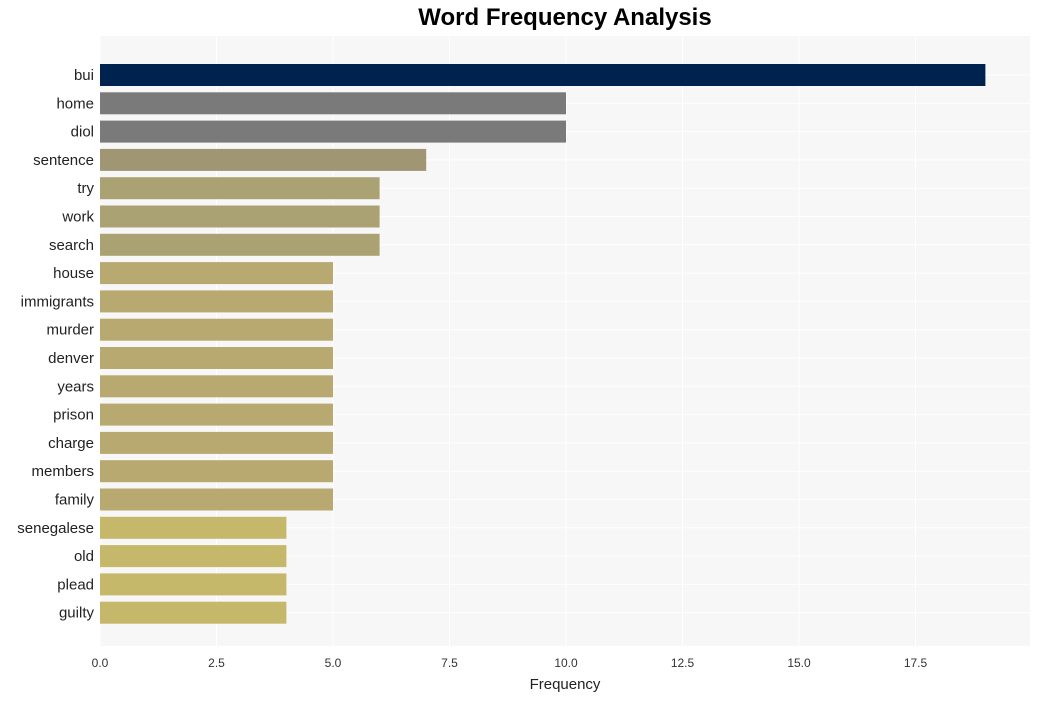 The image size is (1039, 701). Describe the element at coordinates (565, 684) in the screenshot. I see `x-axis-title: Frequency` at that location.